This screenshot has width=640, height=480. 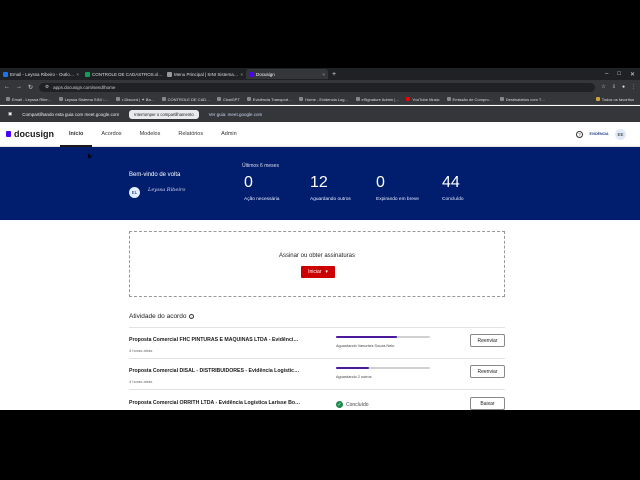 What do you see at coordinates (354, 377) in the screenshot?
I see `agreement-status: Aguardando 2 outros` at bounding box center [354, 377].